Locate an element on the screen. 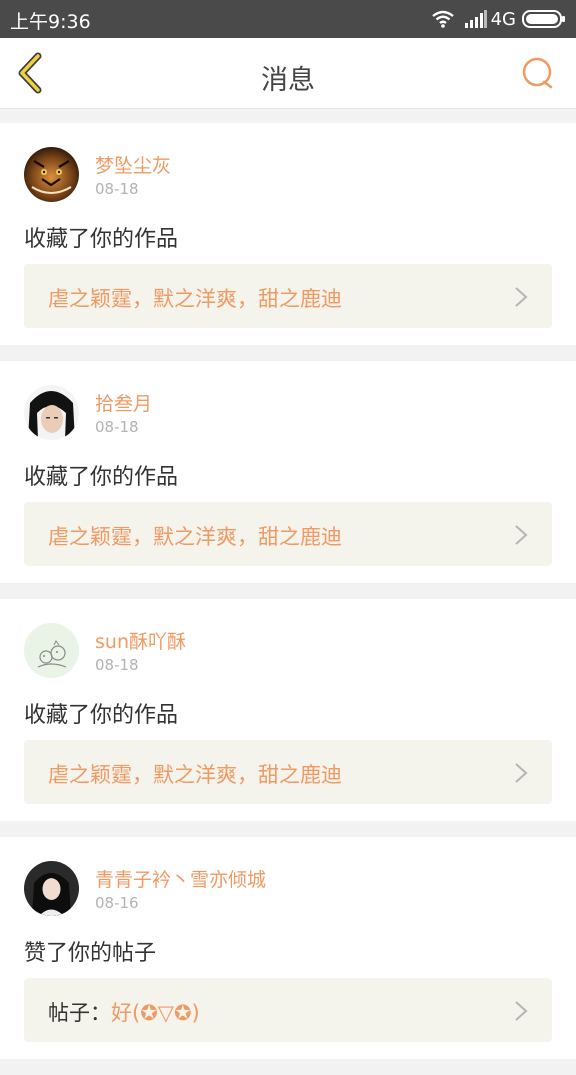 The height and width of the screenshot is (1075, 576). action-text: 赞了你的帖子 is located at coordinates (90, 953).